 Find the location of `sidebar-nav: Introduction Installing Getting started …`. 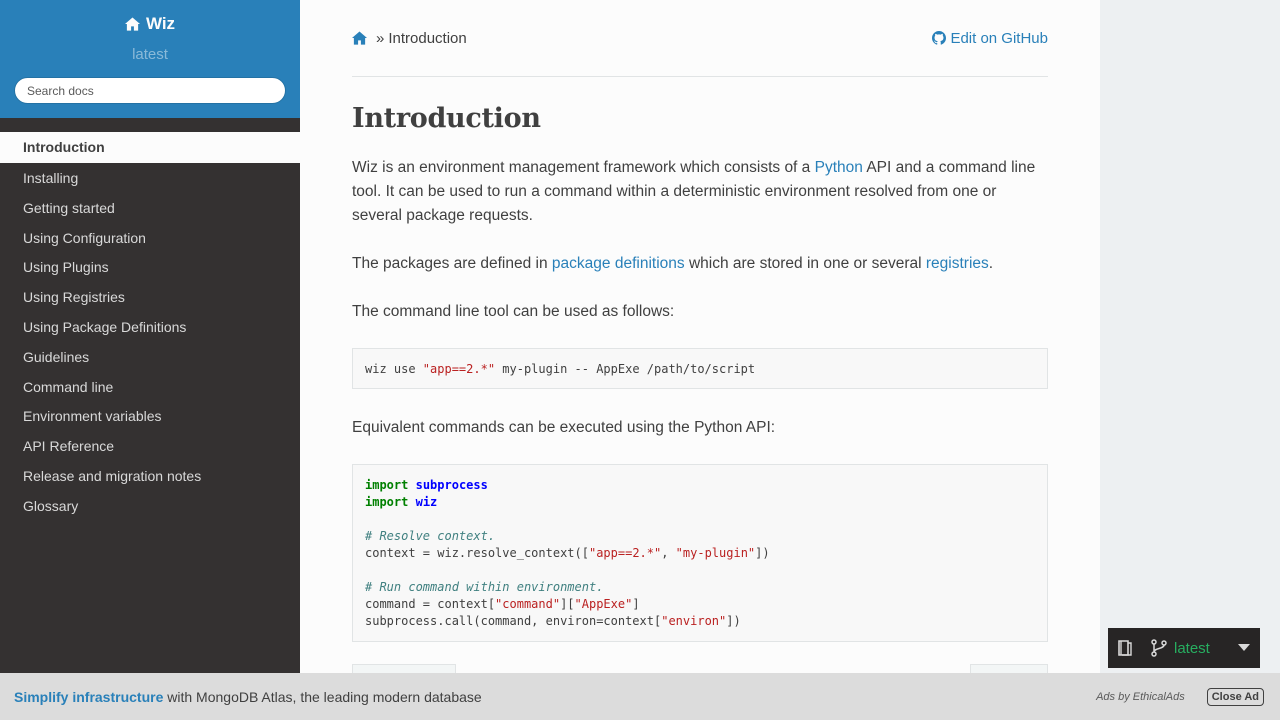

sidebar-nav: Introduction Installing Getting started … is located at coordinates (150, 327).